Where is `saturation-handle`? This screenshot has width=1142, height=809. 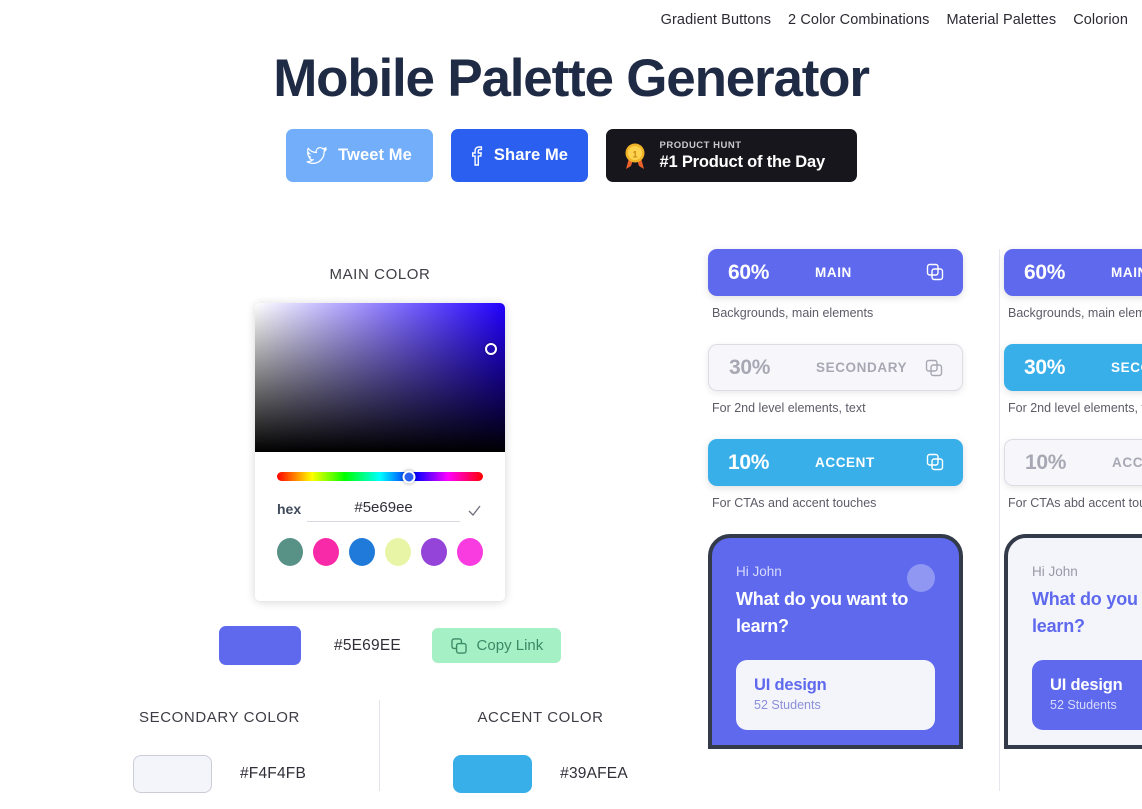 saturation-handle is located at coordinates (491, 349).